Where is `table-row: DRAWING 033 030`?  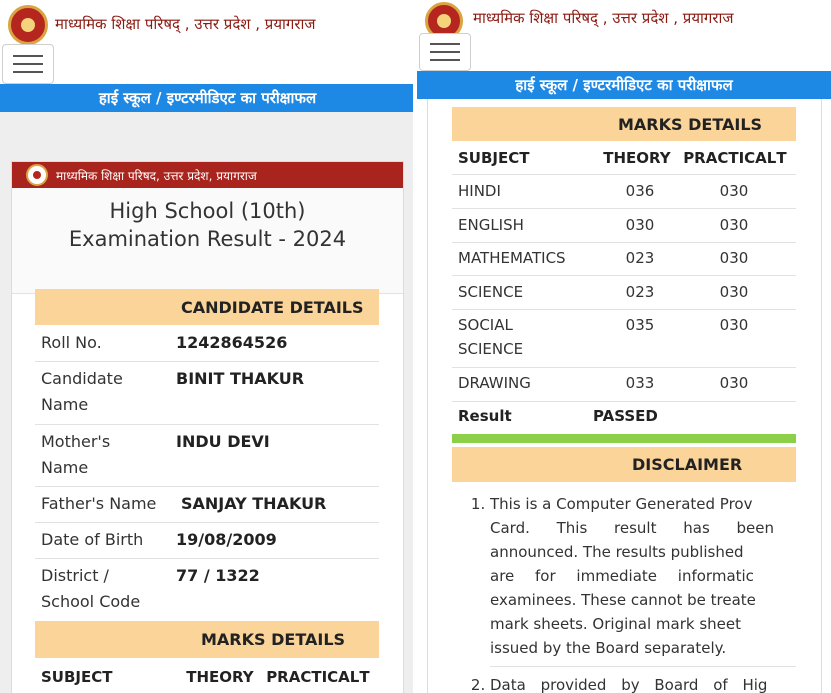
table-row: DRAWING 033 030 is located at coordinates (624, 385).